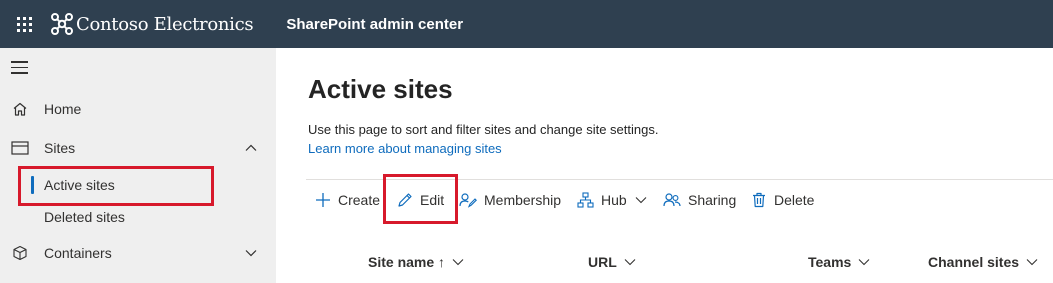 Image resolution: width=1053 pixels, height=283 pixels. I want to click on membership-icon, so click(468, 200).